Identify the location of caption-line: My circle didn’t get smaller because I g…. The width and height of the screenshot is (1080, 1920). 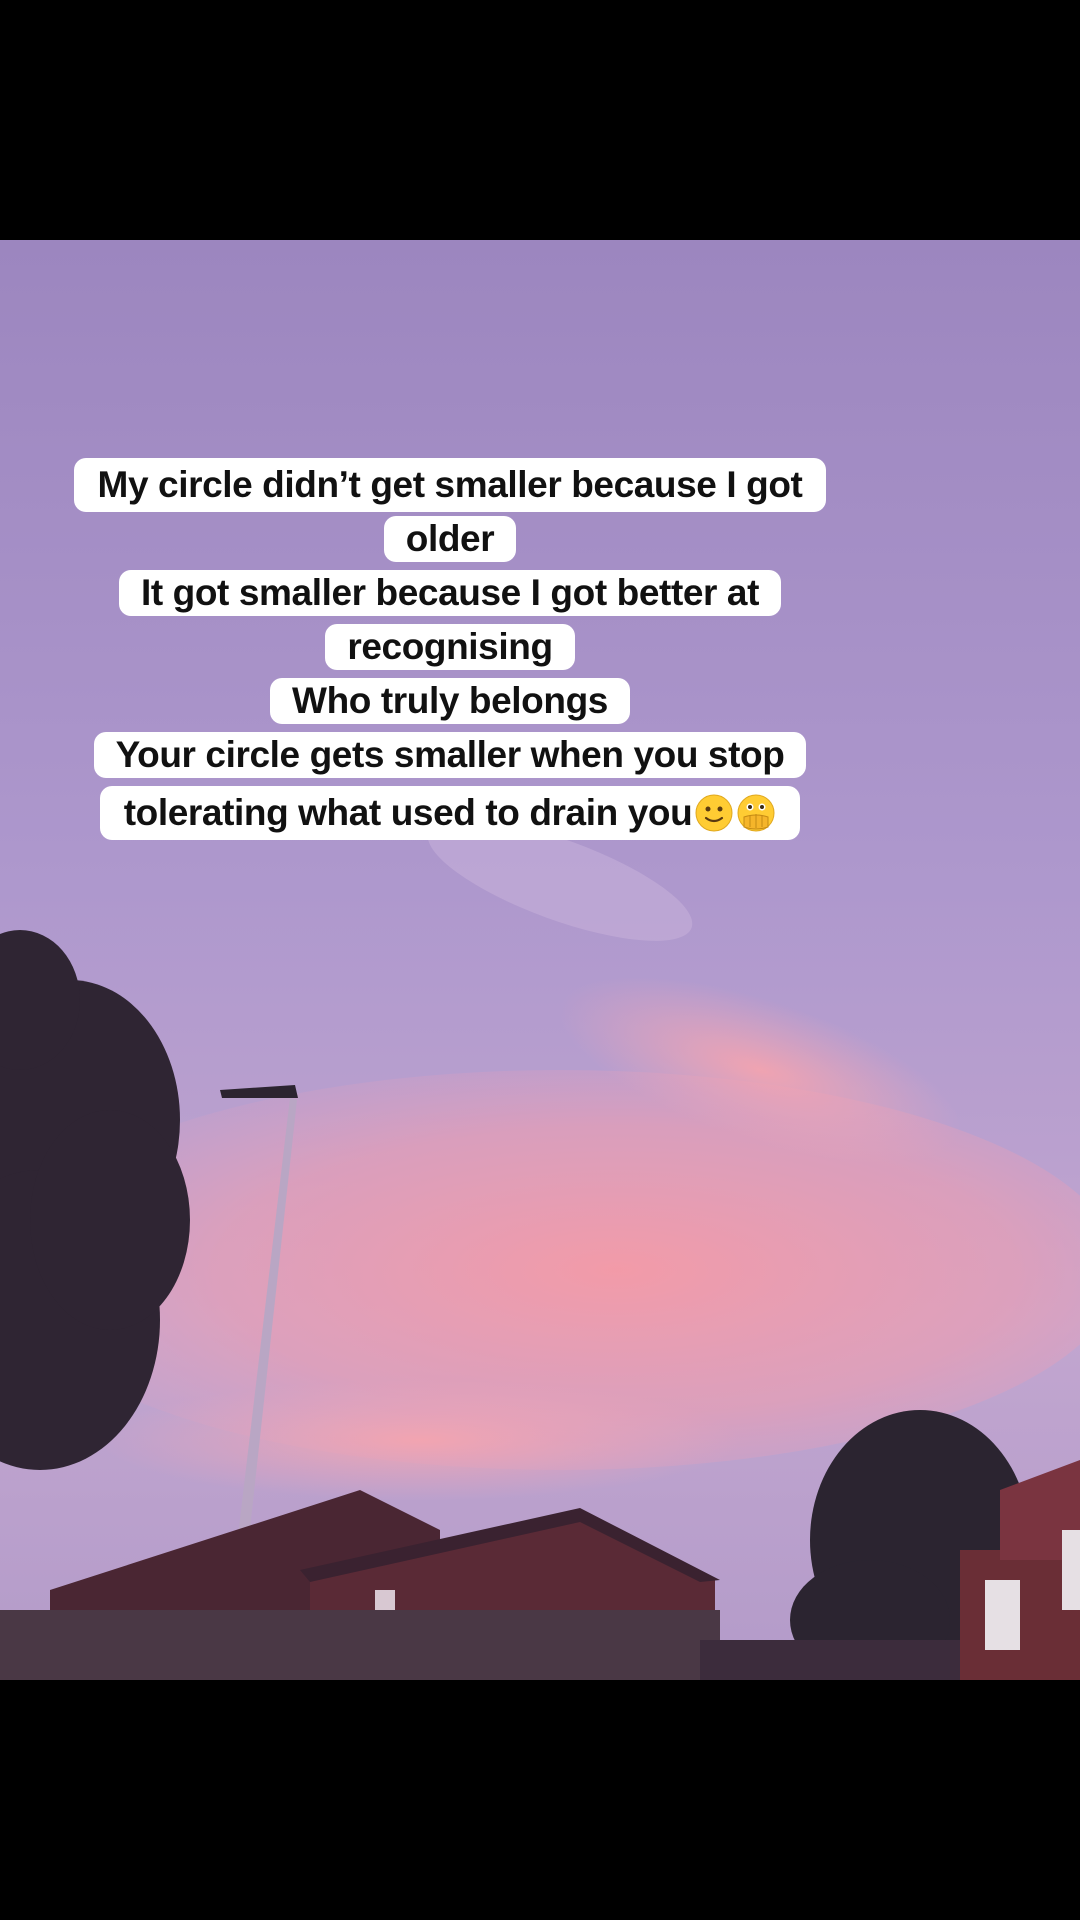
(450, 487).